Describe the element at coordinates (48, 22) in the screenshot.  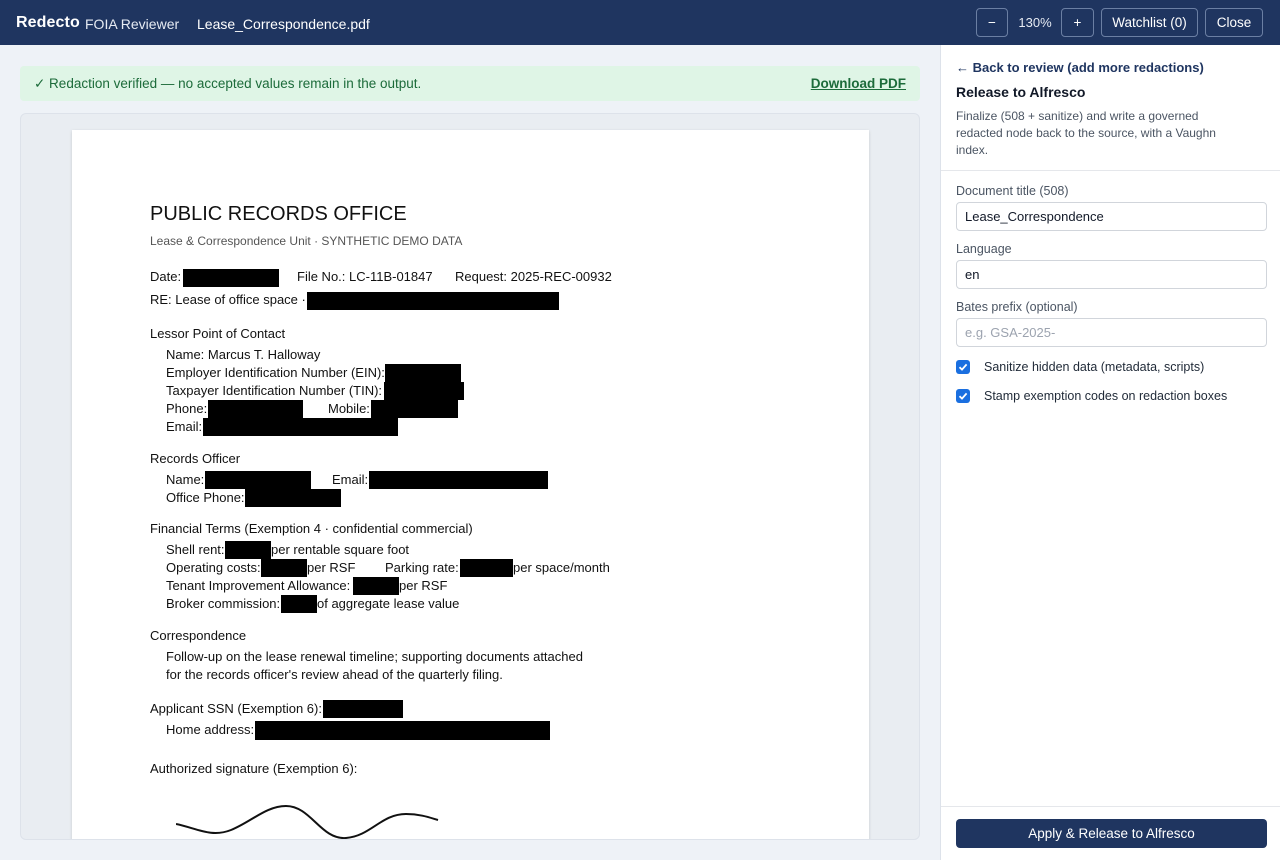
I see `app-brand: Redecto` at that location.